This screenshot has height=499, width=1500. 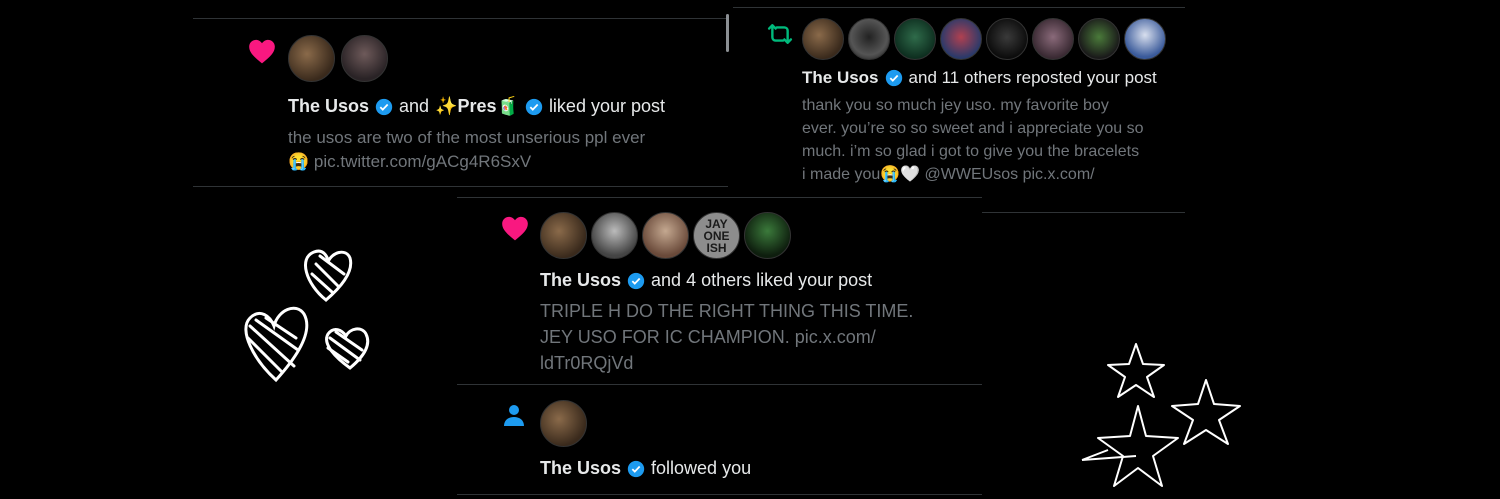 I want to click on user-name-2: ✨Pres🧃, so click(x=477, y=106).